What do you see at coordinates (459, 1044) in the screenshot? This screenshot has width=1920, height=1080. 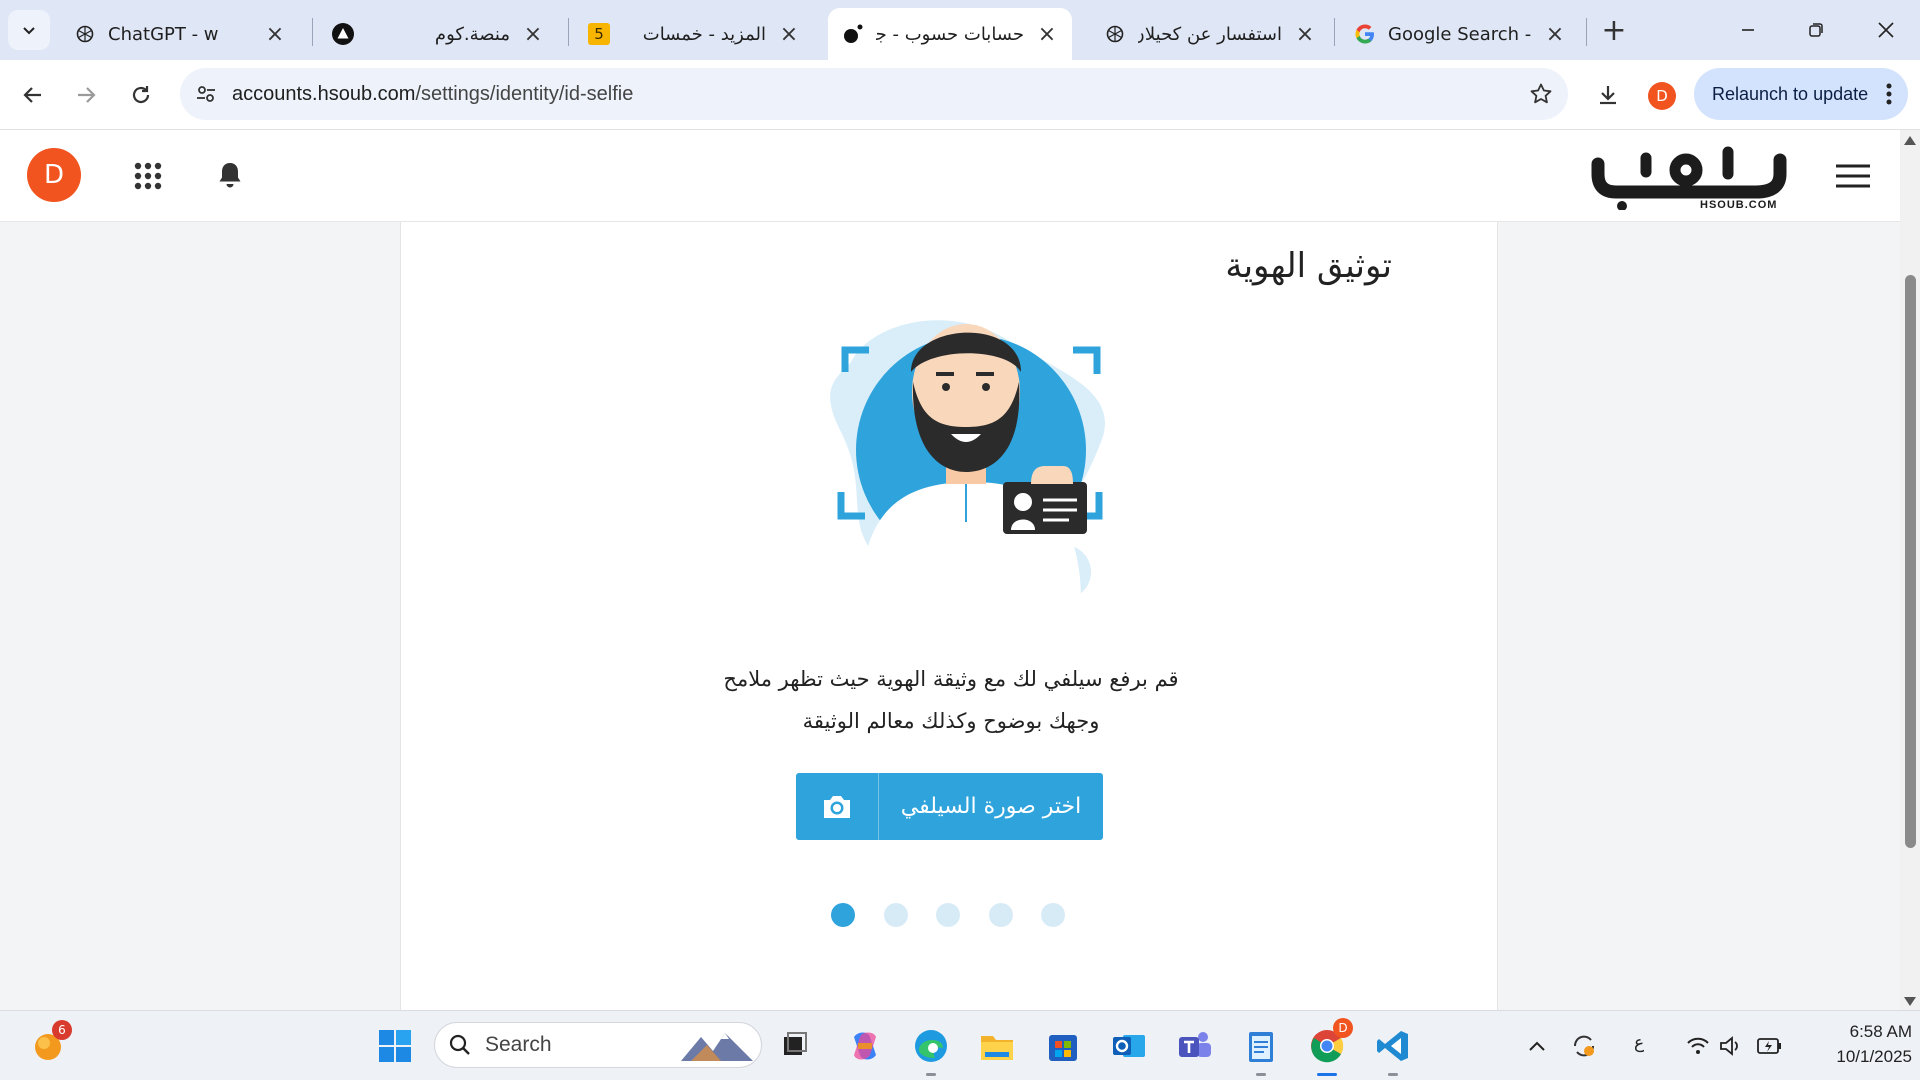 I see `search-icon` at bounding box center [459, 1044].